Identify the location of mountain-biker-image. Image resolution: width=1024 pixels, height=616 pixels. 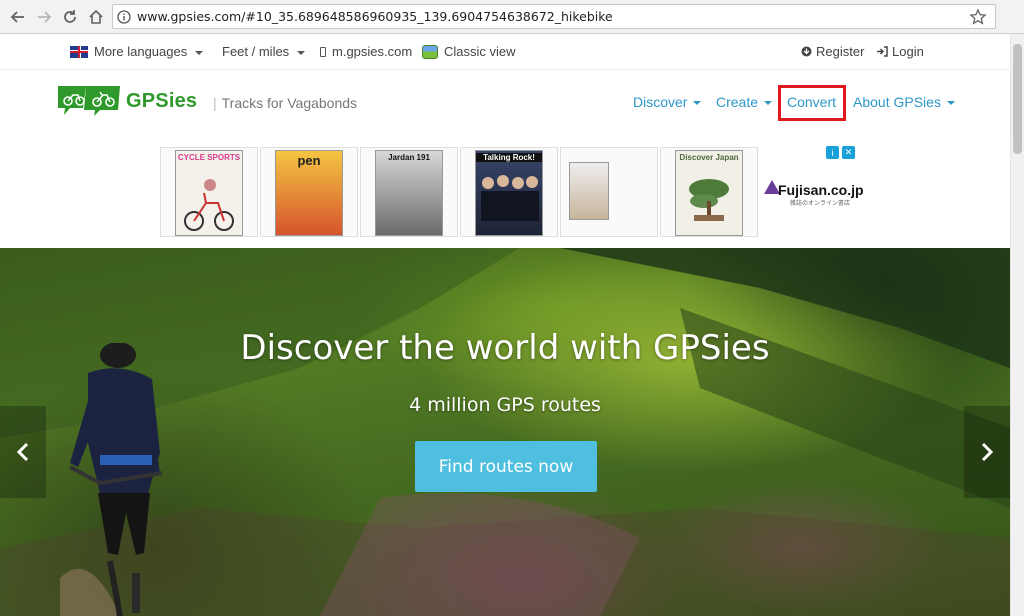
(116, 479).